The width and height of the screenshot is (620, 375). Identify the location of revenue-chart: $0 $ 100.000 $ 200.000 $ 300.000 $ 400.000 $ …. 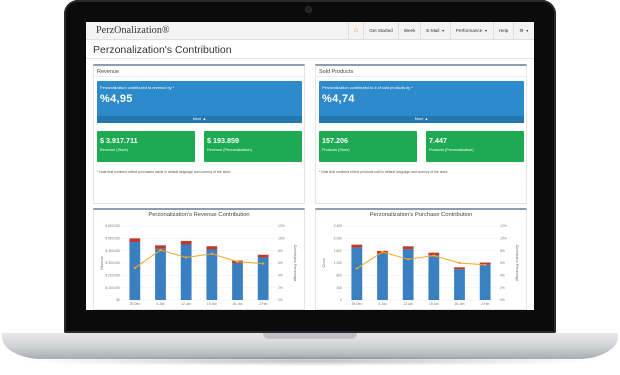
(198, 265).